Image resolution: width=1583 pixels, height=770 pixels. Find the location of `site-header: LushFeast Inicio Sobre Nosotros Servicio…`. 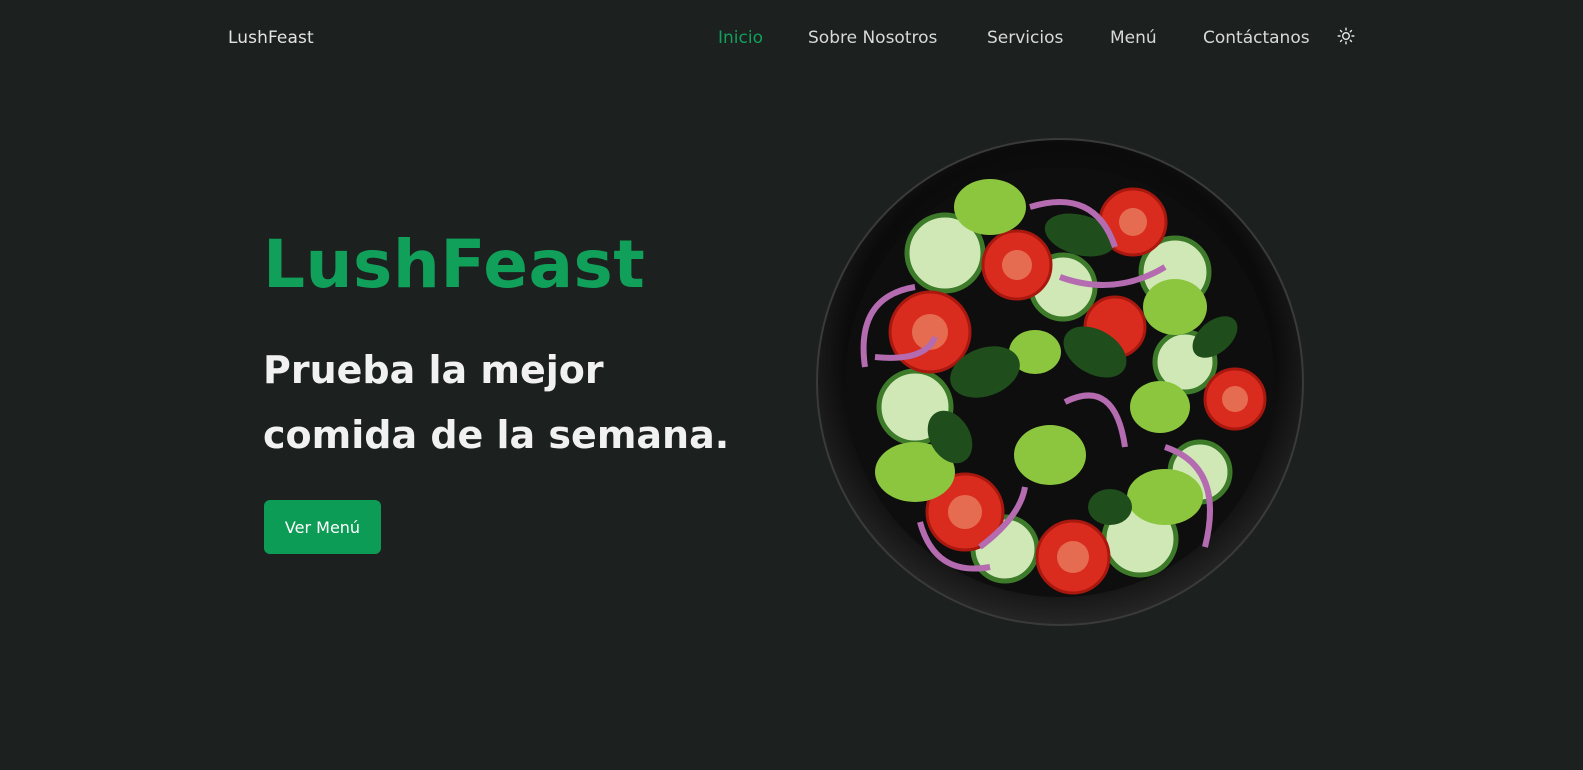

site-header: LushFeast Inicio Sobre Nosotros Servicio… is located at coordinates (791, 39).